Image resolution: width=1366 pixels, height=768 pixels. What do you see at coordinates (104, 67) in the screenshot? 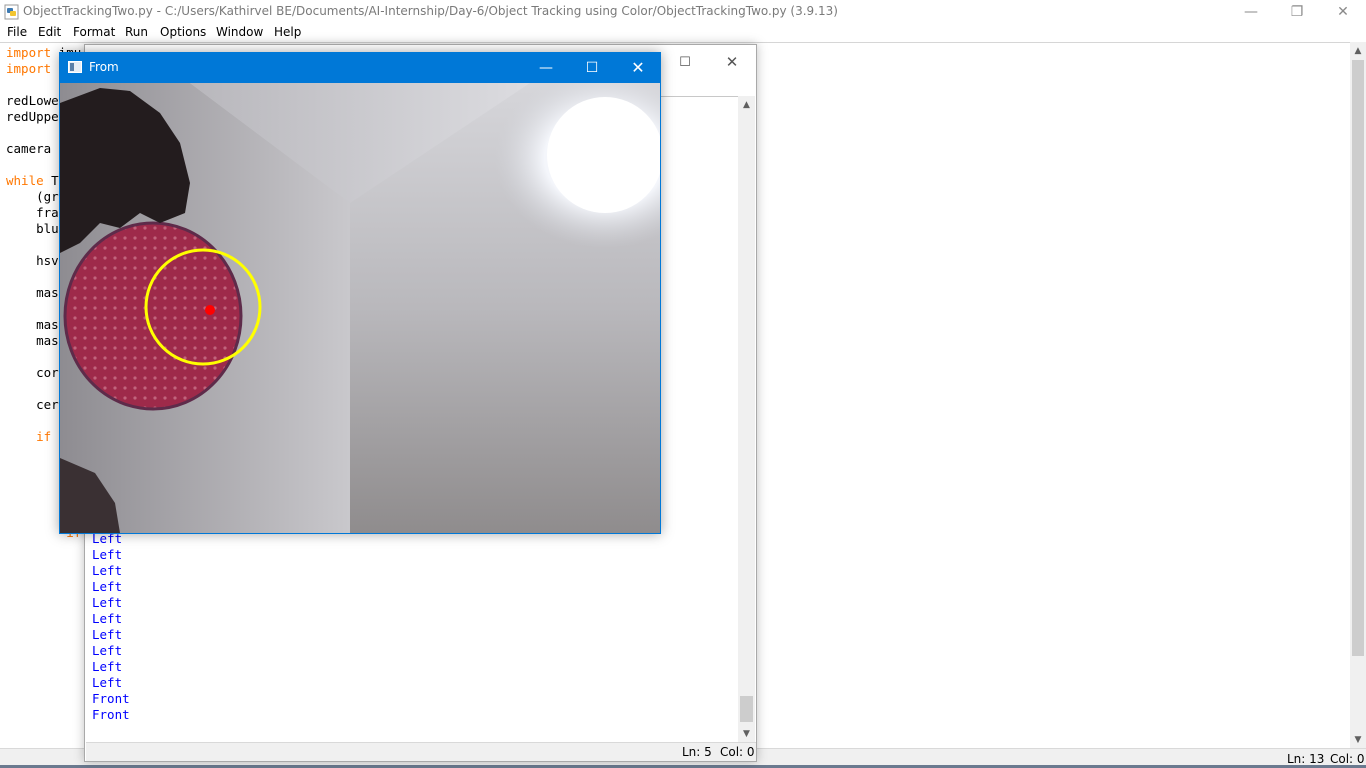
I see `from-window-title: From` at bounding box center [104, 67].